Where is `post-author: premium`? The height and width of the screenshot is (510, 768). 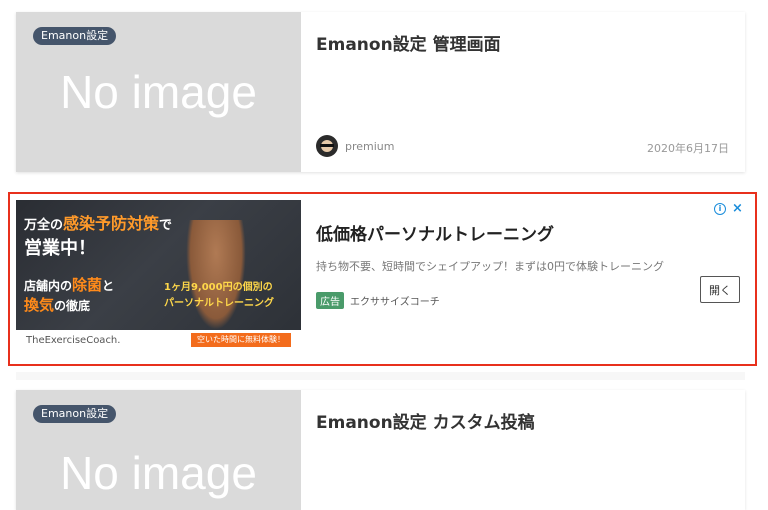 post-author: premium is located at coordinates (355, 146).